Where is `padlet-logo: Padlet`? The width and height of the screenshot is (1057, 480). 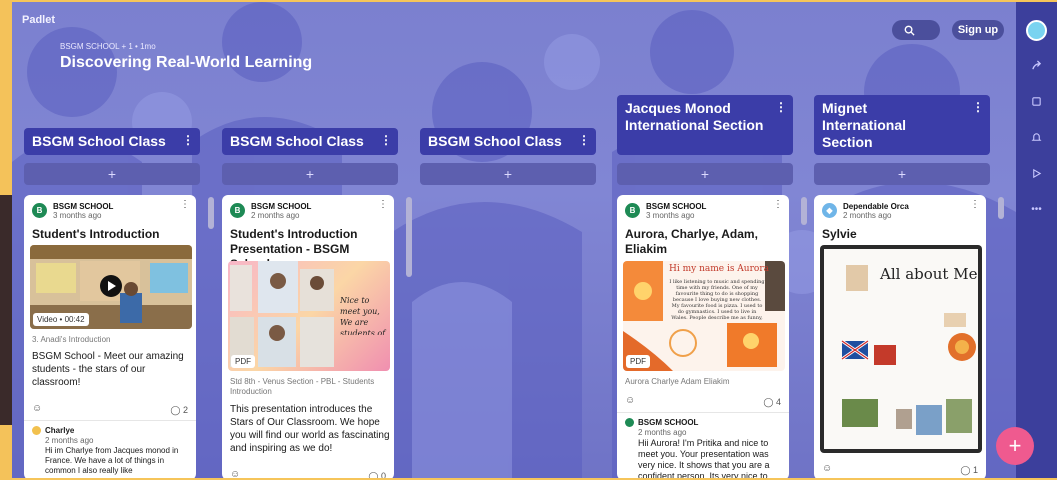 padlet-logo: Padlet is located at coordinates (38, 20).